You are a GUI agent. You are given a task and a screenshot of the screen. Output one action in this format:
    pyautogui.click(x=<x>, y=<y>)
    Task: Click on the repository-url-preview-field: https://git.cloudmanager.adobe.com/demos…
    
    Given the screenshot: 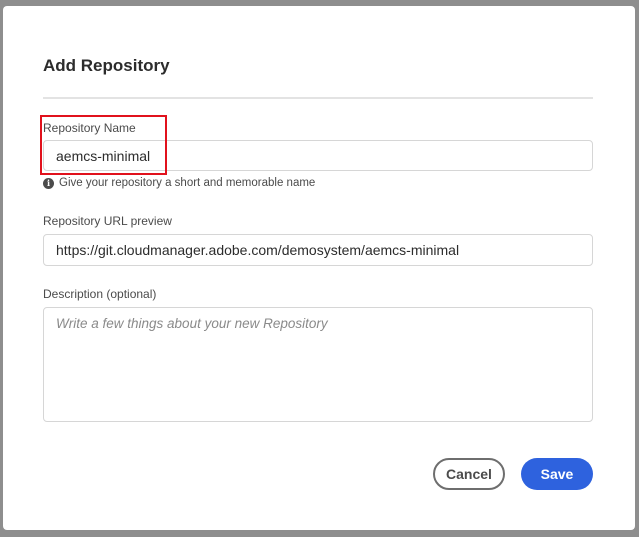 What is the action you would take?
    pyautogui.click(x=318, y=250)
    